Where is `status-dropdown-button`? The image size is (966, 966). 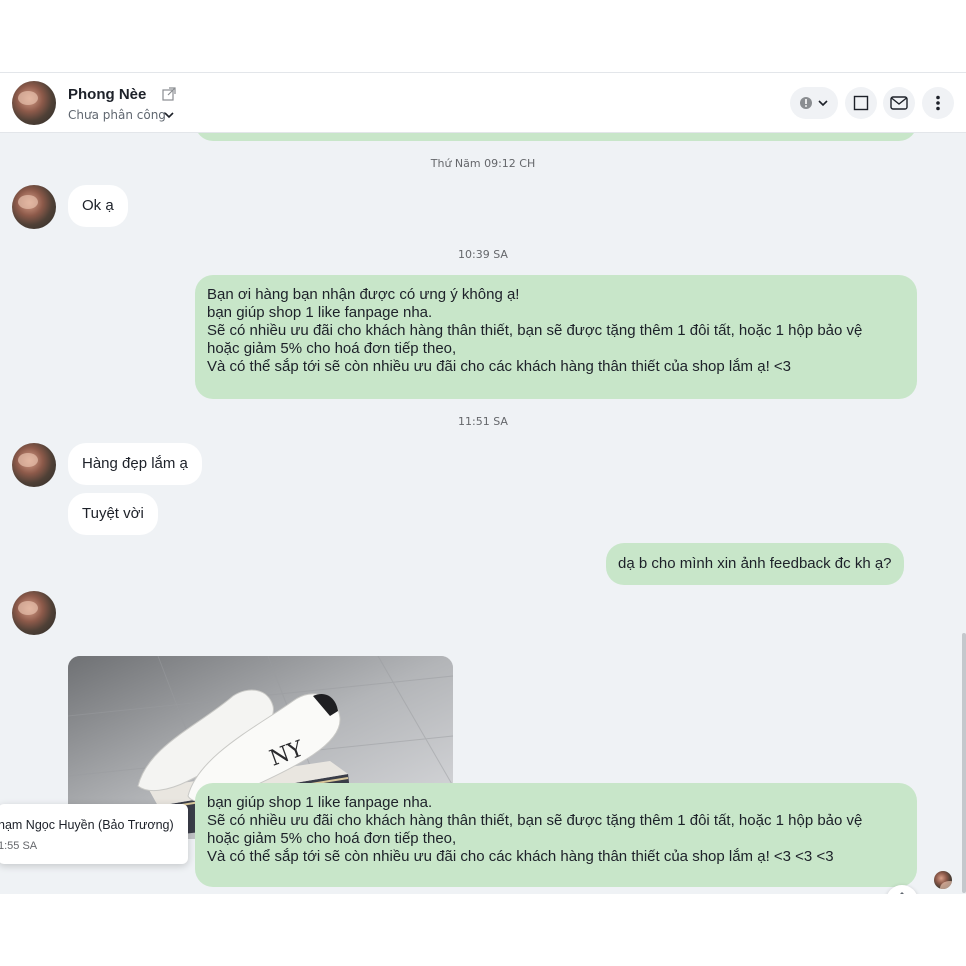 status-dropdown-button is located at coordinates (814, 103).